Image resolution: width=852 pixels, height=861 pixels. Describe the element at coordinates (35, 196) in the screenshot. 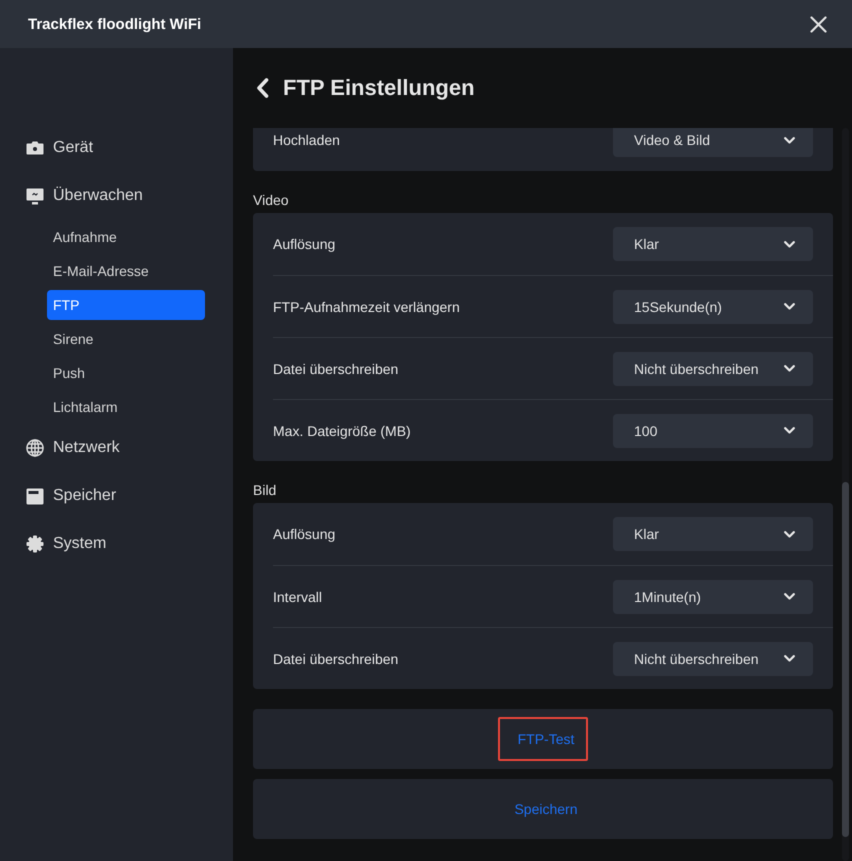

I see `monitor-icon` at that location.